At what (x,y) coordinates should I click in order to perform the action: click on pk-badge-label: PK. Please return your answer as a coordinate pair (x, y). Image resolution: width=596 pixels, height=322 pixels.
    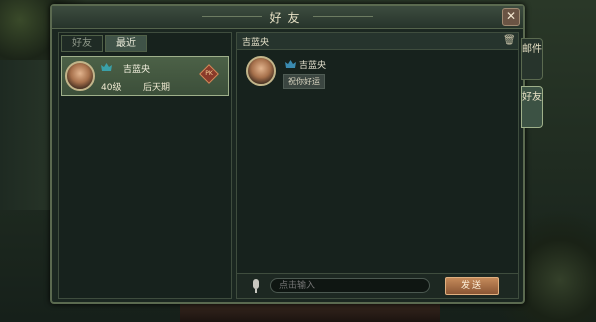
    Looking at the image, I should click on (209, 73).